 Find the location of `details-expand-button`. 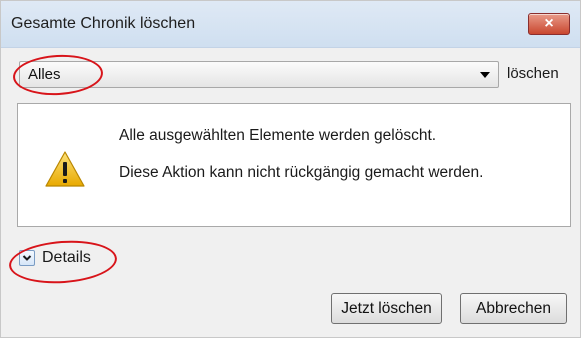

details-expand-button is located at coordinates (27, 258).